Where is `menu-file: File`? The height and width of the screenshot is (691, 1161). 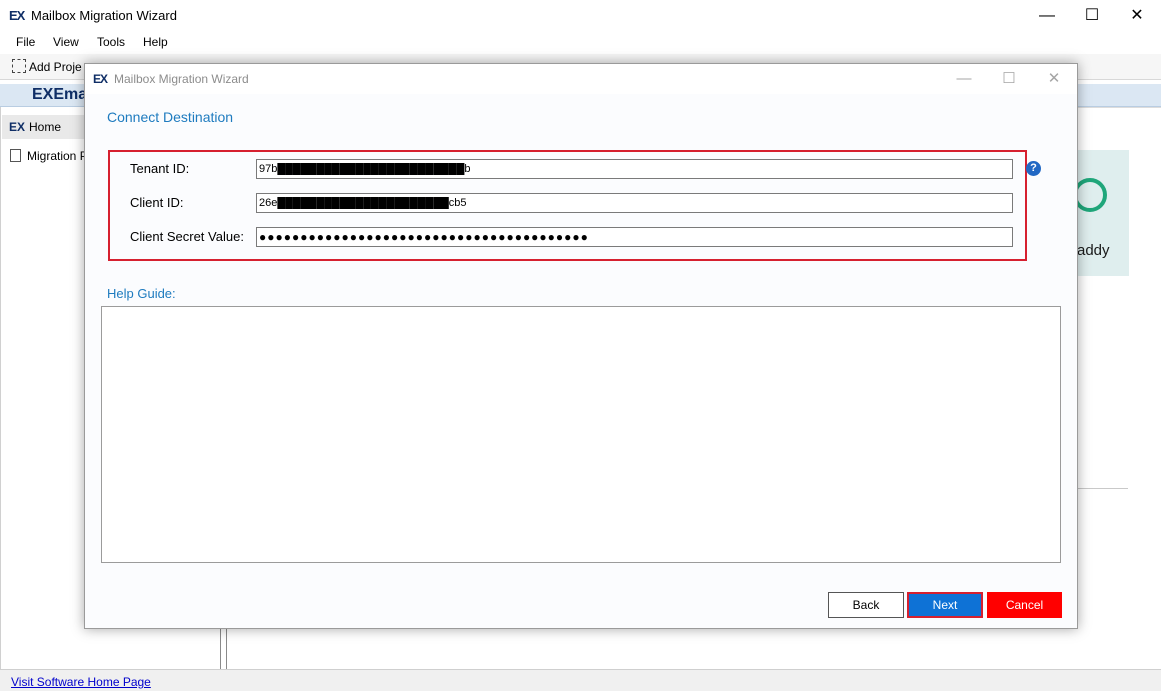 menu-file: File is located at coordinates (25, 42).